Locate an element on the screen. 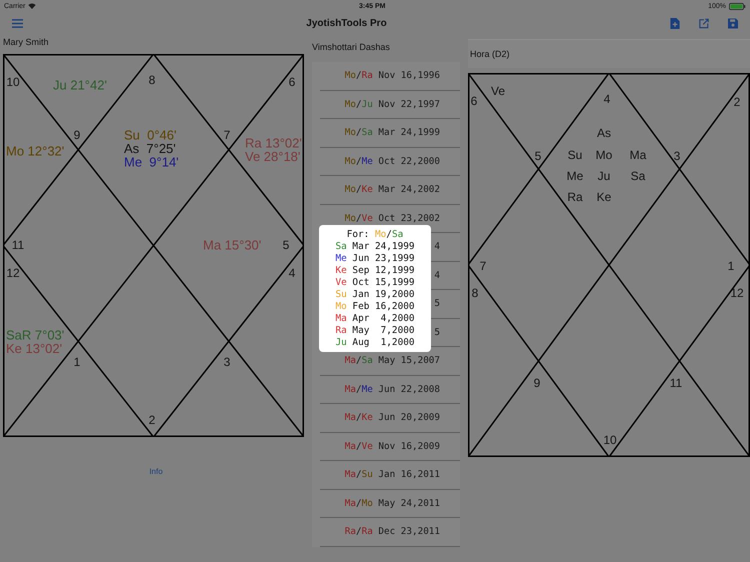 The image size is (750, 562). sub-period-row: Sa Mar 24,1999 is located at coordinates (375, 246).